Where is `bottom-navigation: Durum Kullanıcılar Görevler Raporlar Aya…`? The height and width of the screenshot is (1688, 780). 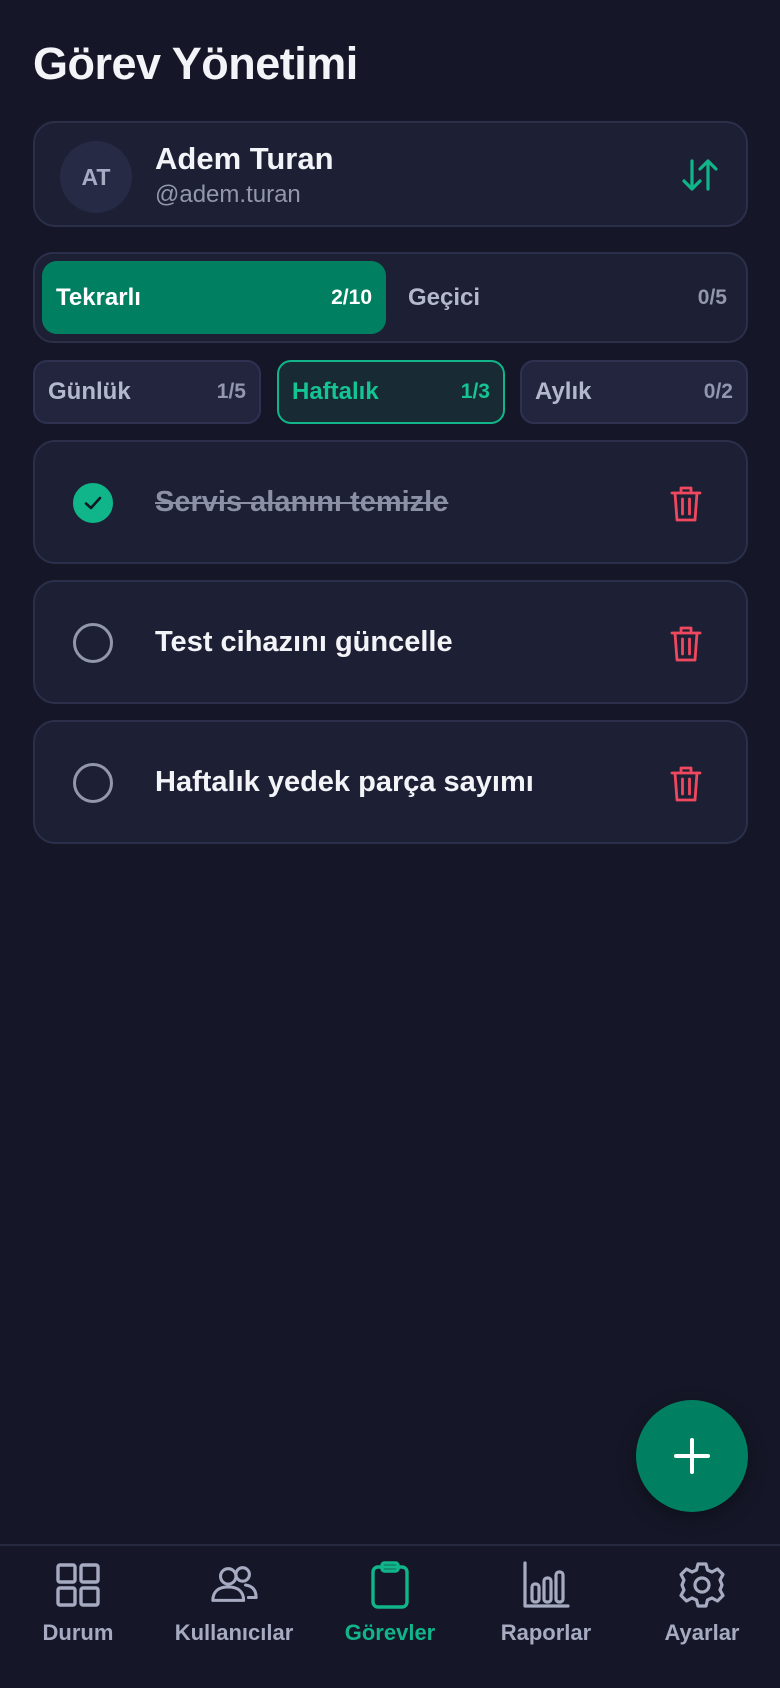 bottom-navigation: Durum Kullanıcılar Görevler Raporlar Aya… is located at coordinates (390, 1616).